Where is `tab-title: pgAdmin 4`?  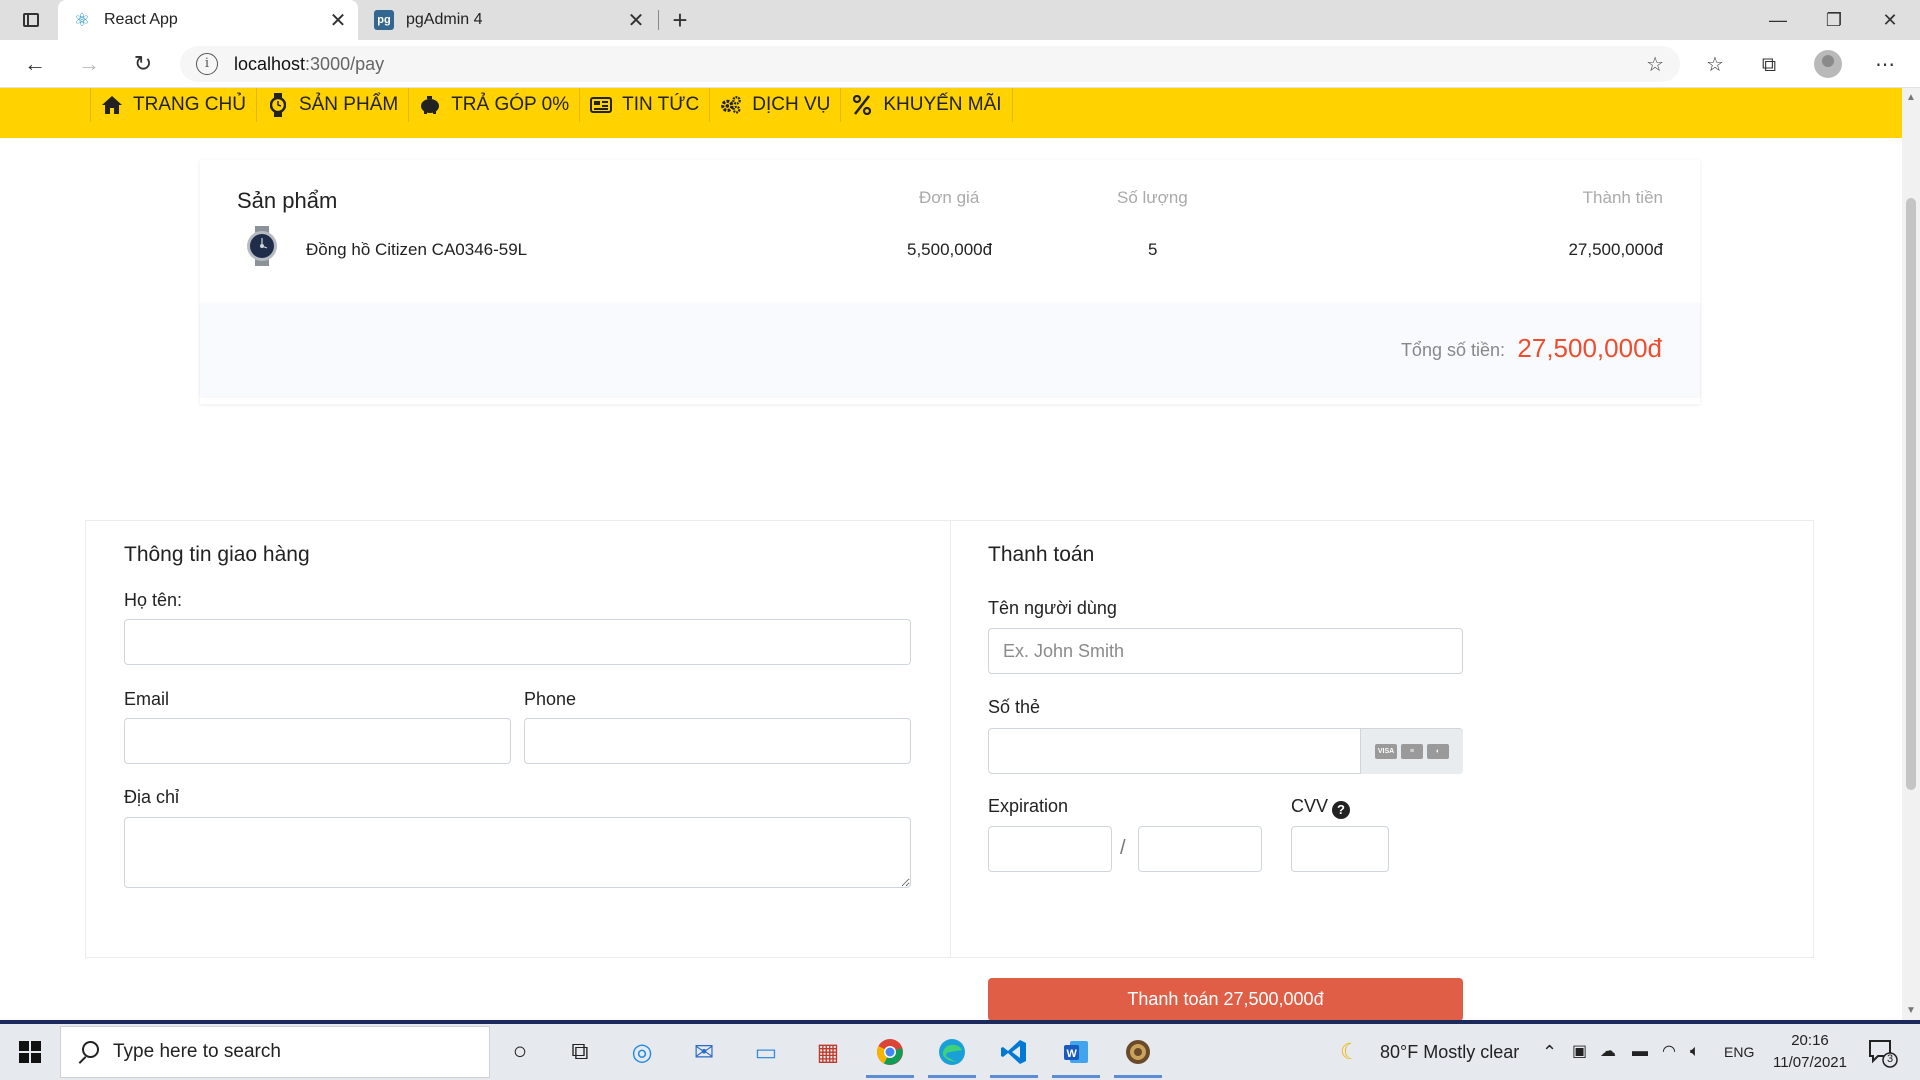
tab-title: pgAdmin 4 is located at coordinates (444, 19).